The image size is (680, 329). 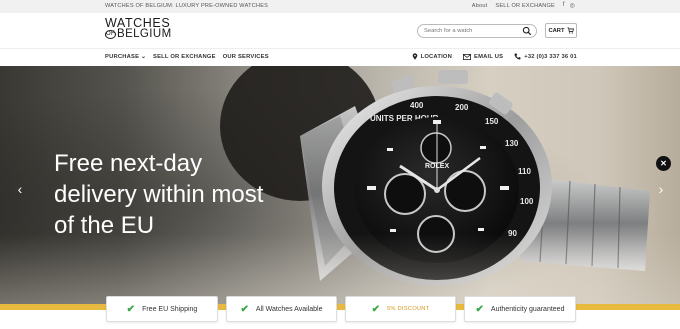 I want to click on sell-or-exchange-link: SELL OR EXCHANGE, so click(x=525, y=6).